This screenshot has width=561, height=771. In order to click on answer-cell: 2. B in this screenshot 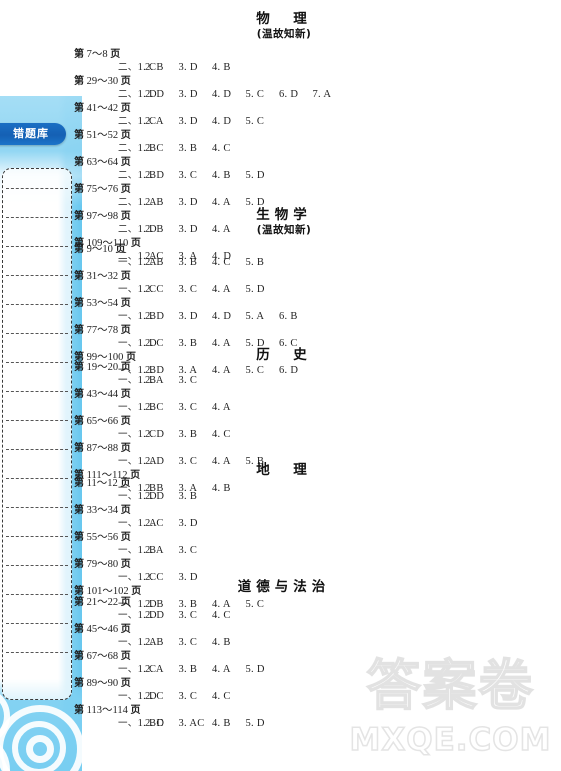, I will do `click(154, 262)`.